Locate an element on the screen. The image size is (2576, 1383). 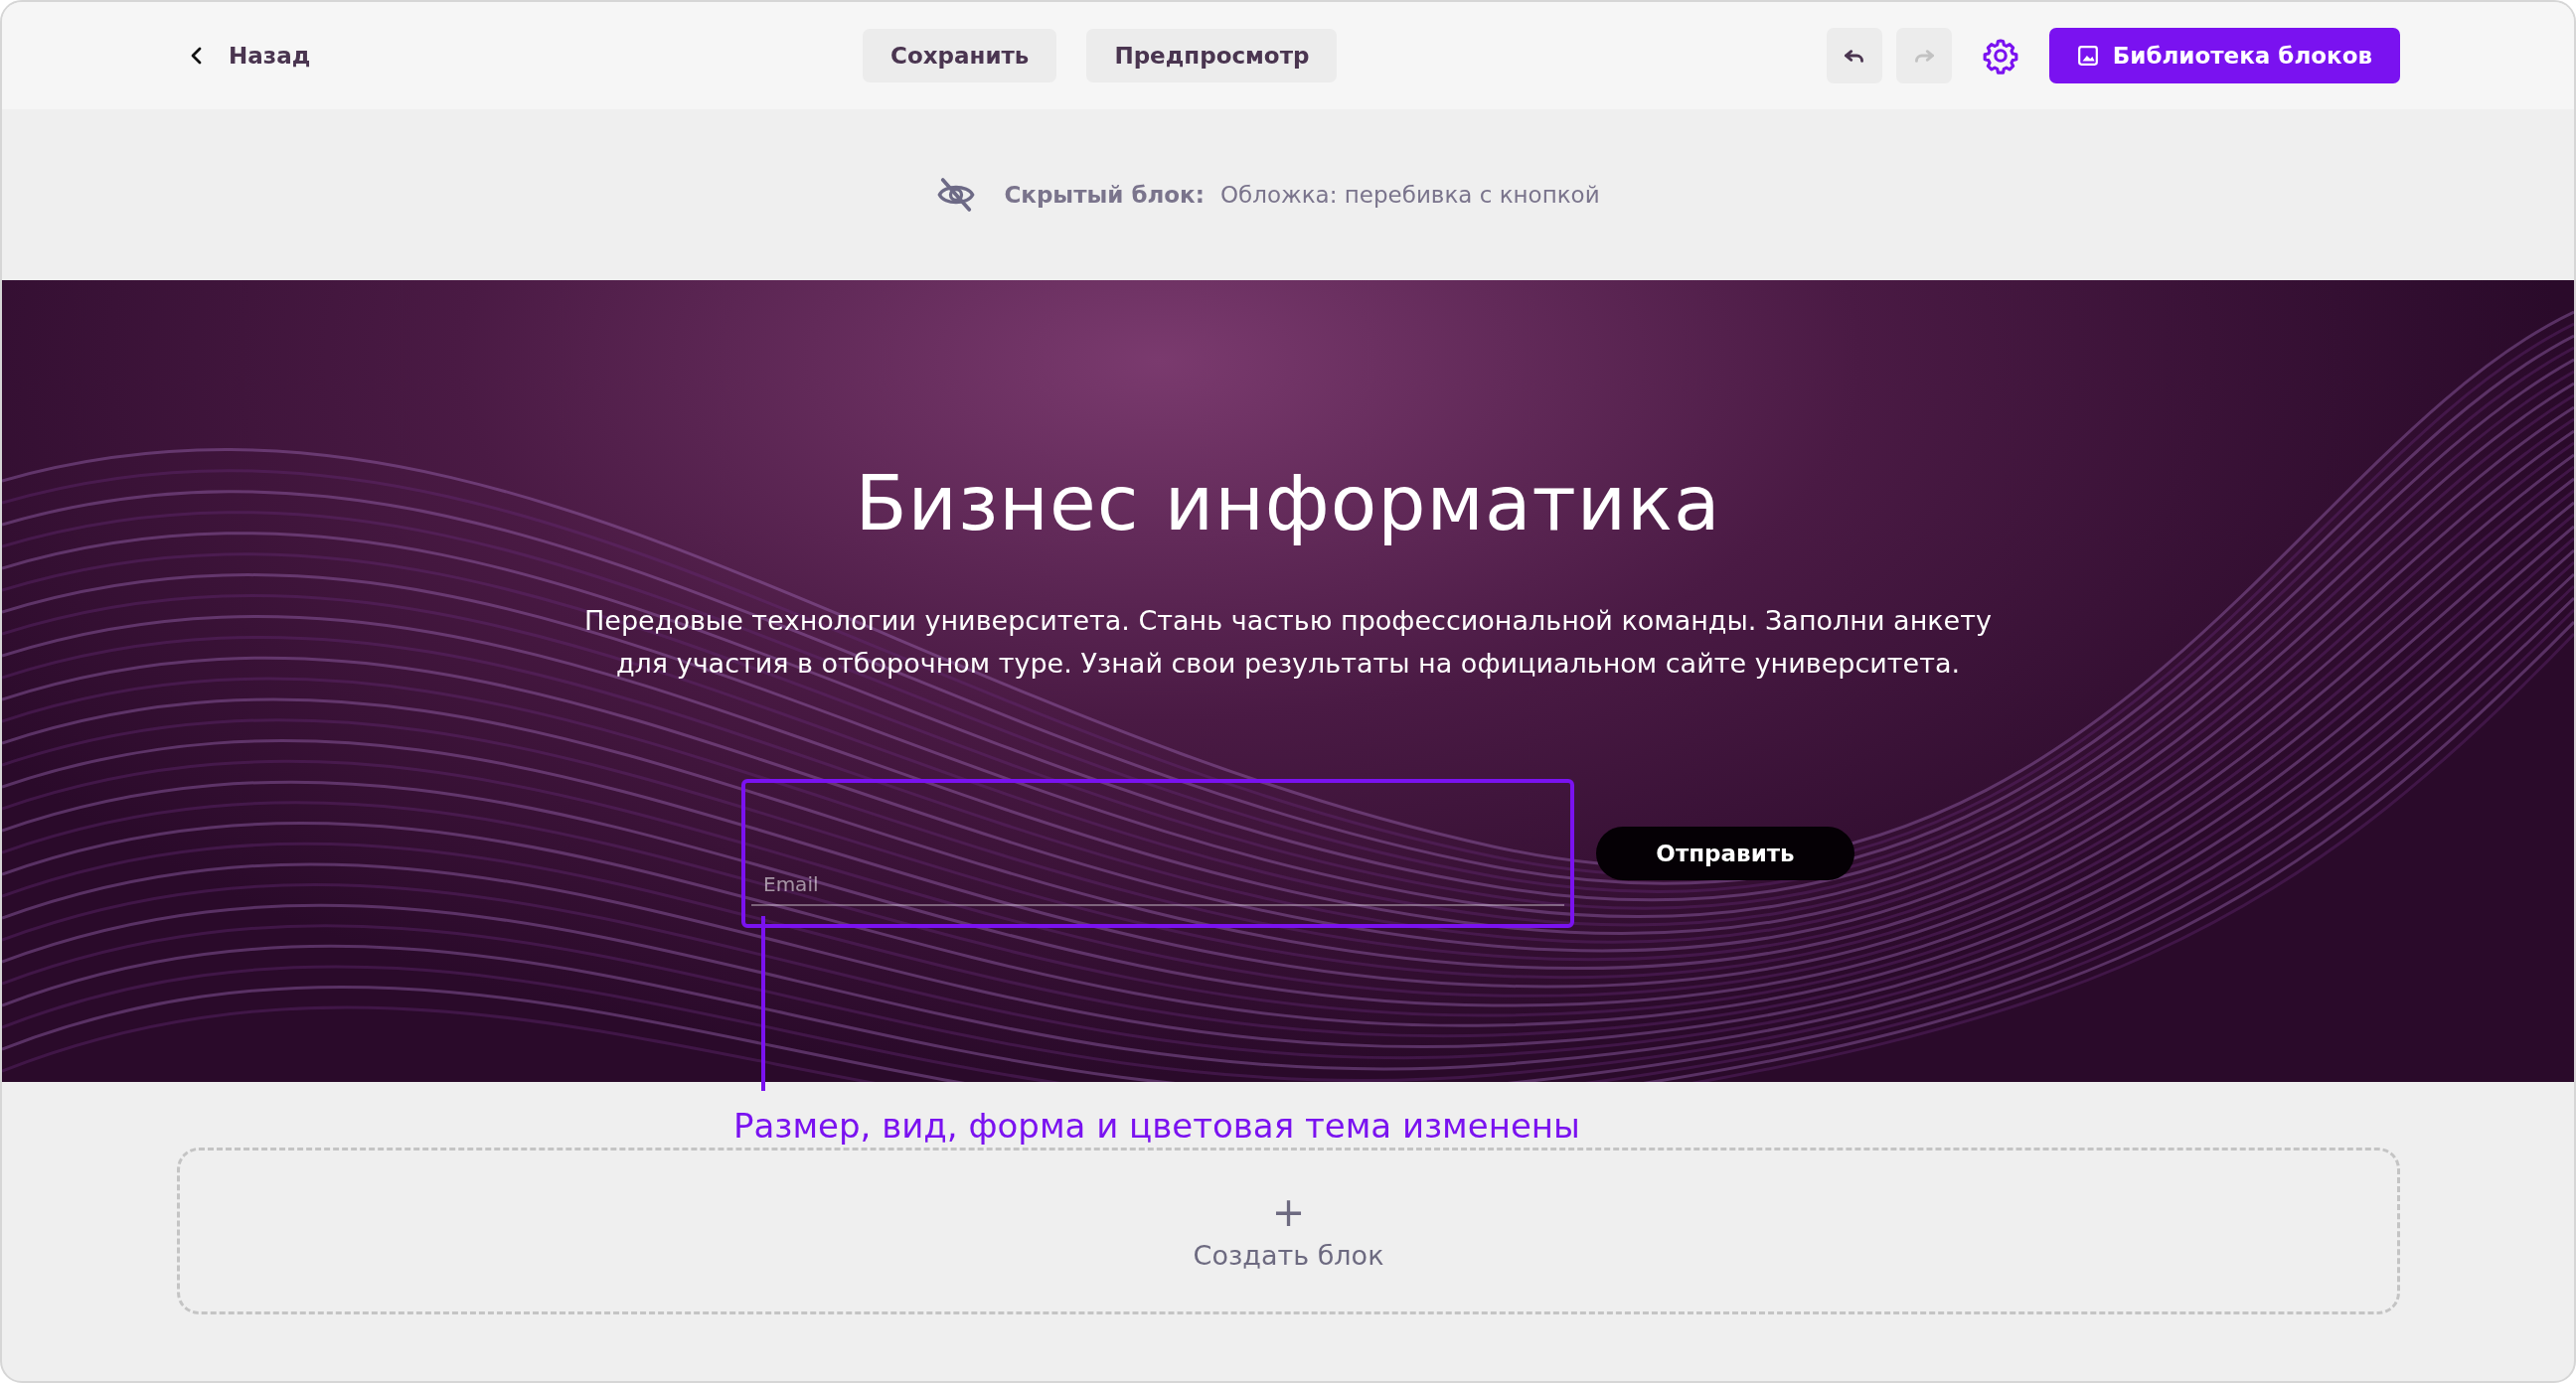
toolbar-button: Предпросмотр is located at coordinates (1212, 55).